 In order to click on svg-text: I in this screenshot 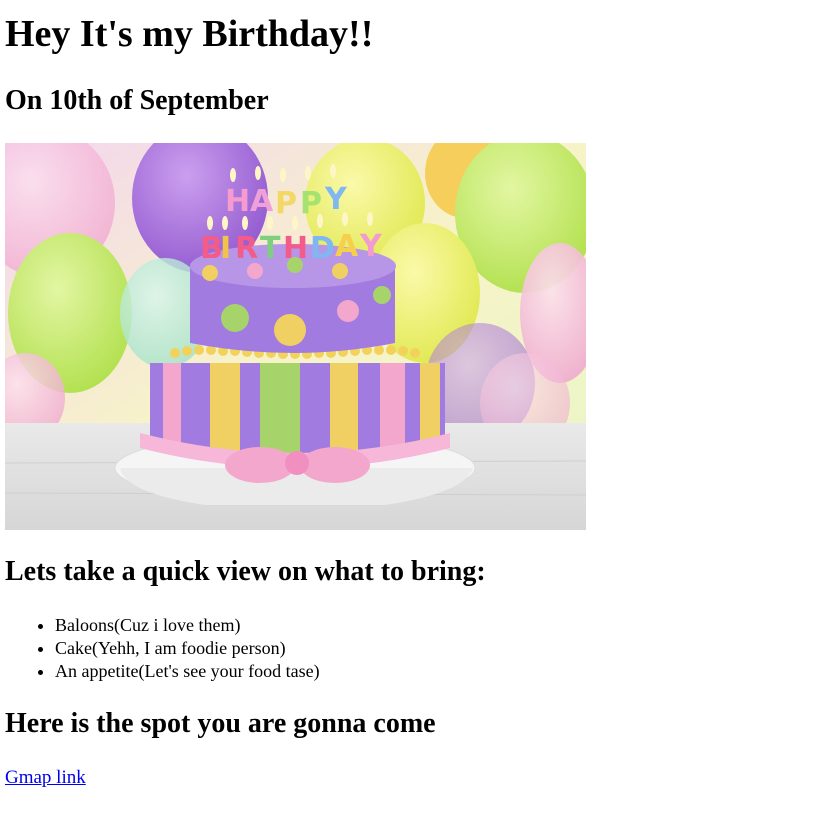, I will do `click(225, 248)`.